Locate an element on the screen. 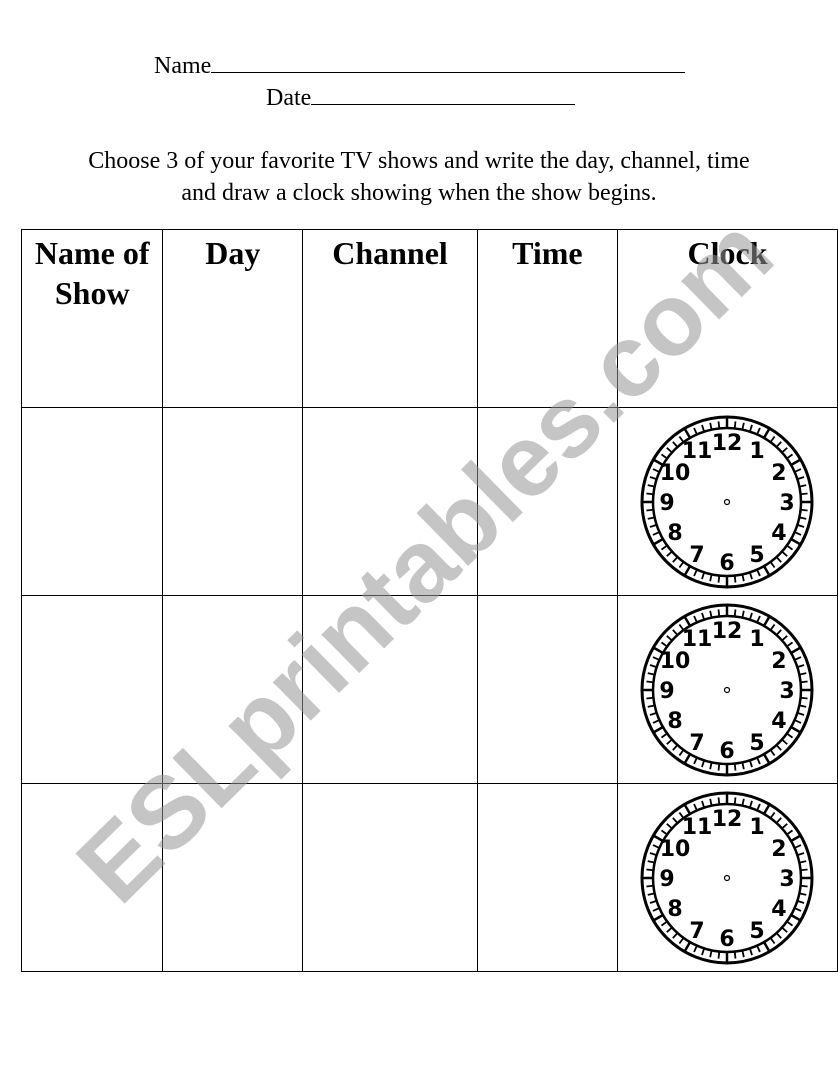 This screenshot has height=1086, width=838. clock-number: 8 is located at coordinates (675, 721).